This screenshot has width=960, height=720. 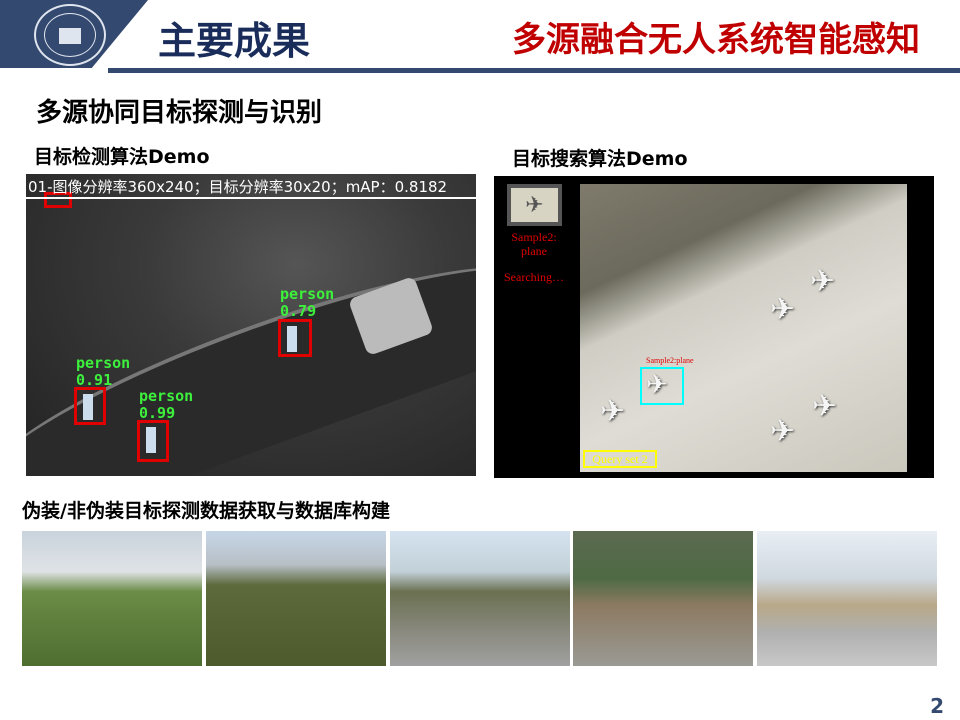 What do you see at coordinates (70, 35) in the screenshot?
I see `university-logo` at bounding box center [70, 35].